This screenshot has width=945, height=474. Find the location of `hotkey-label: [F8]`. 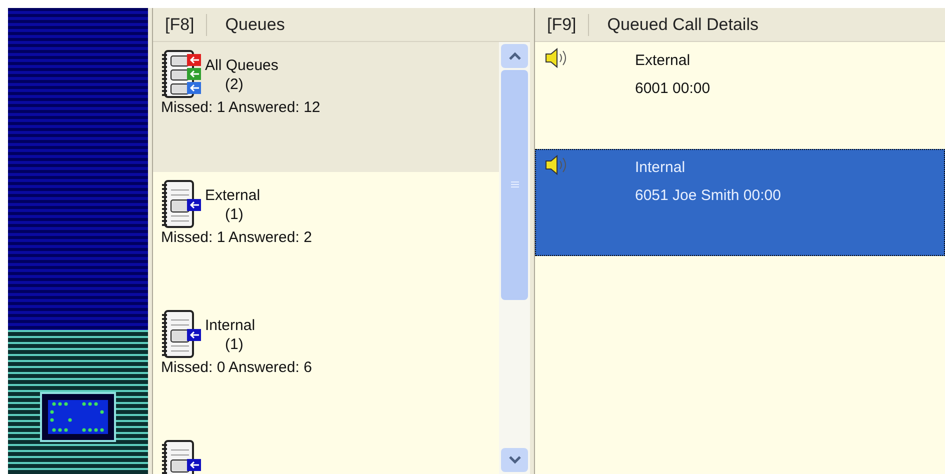

hotkey-label: [F8] is located at coordinates (180, 25).